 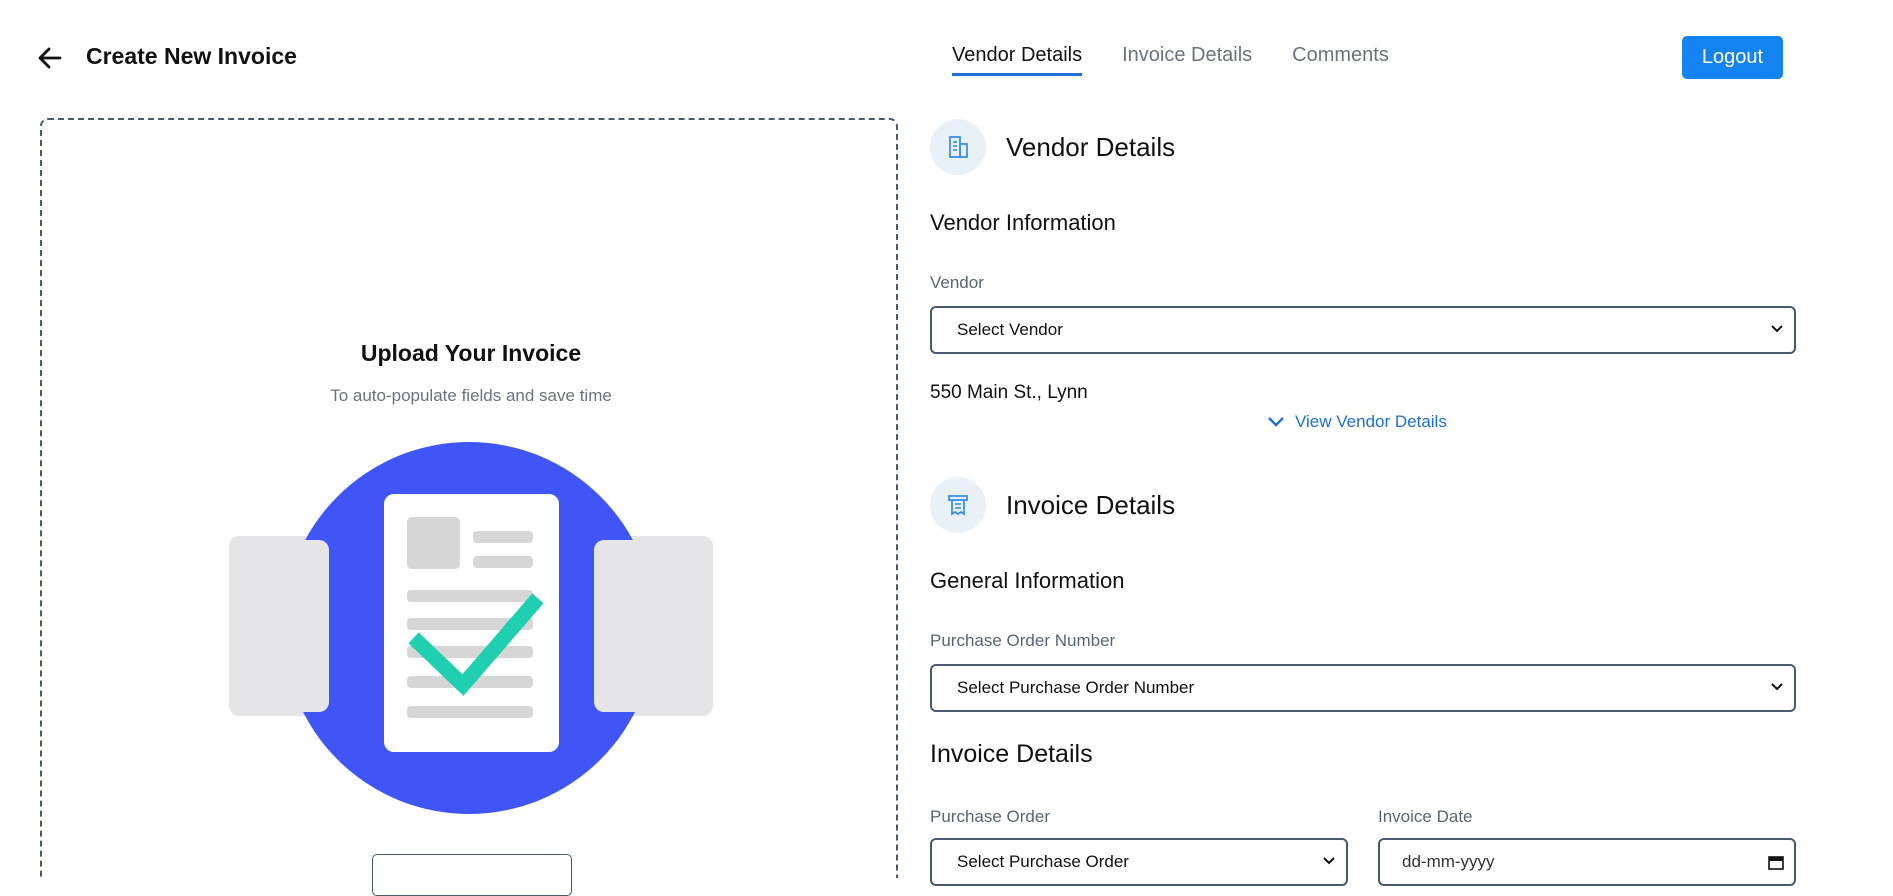 I want to click on general-info-title: General Information, so click(x=1027, y=580).